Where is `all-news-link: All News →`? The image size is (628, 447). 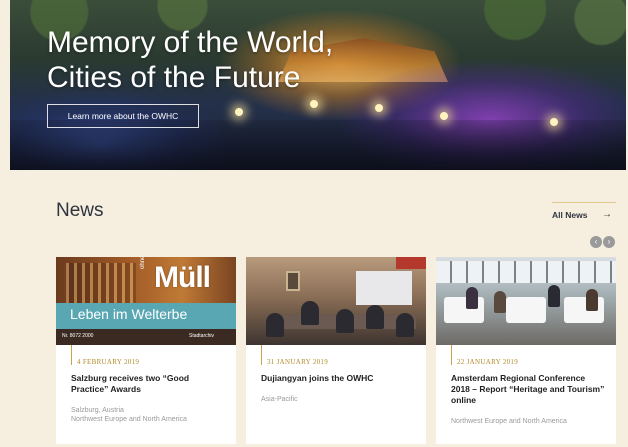 all-news-link: All News → is located at coordinates (584, 213).